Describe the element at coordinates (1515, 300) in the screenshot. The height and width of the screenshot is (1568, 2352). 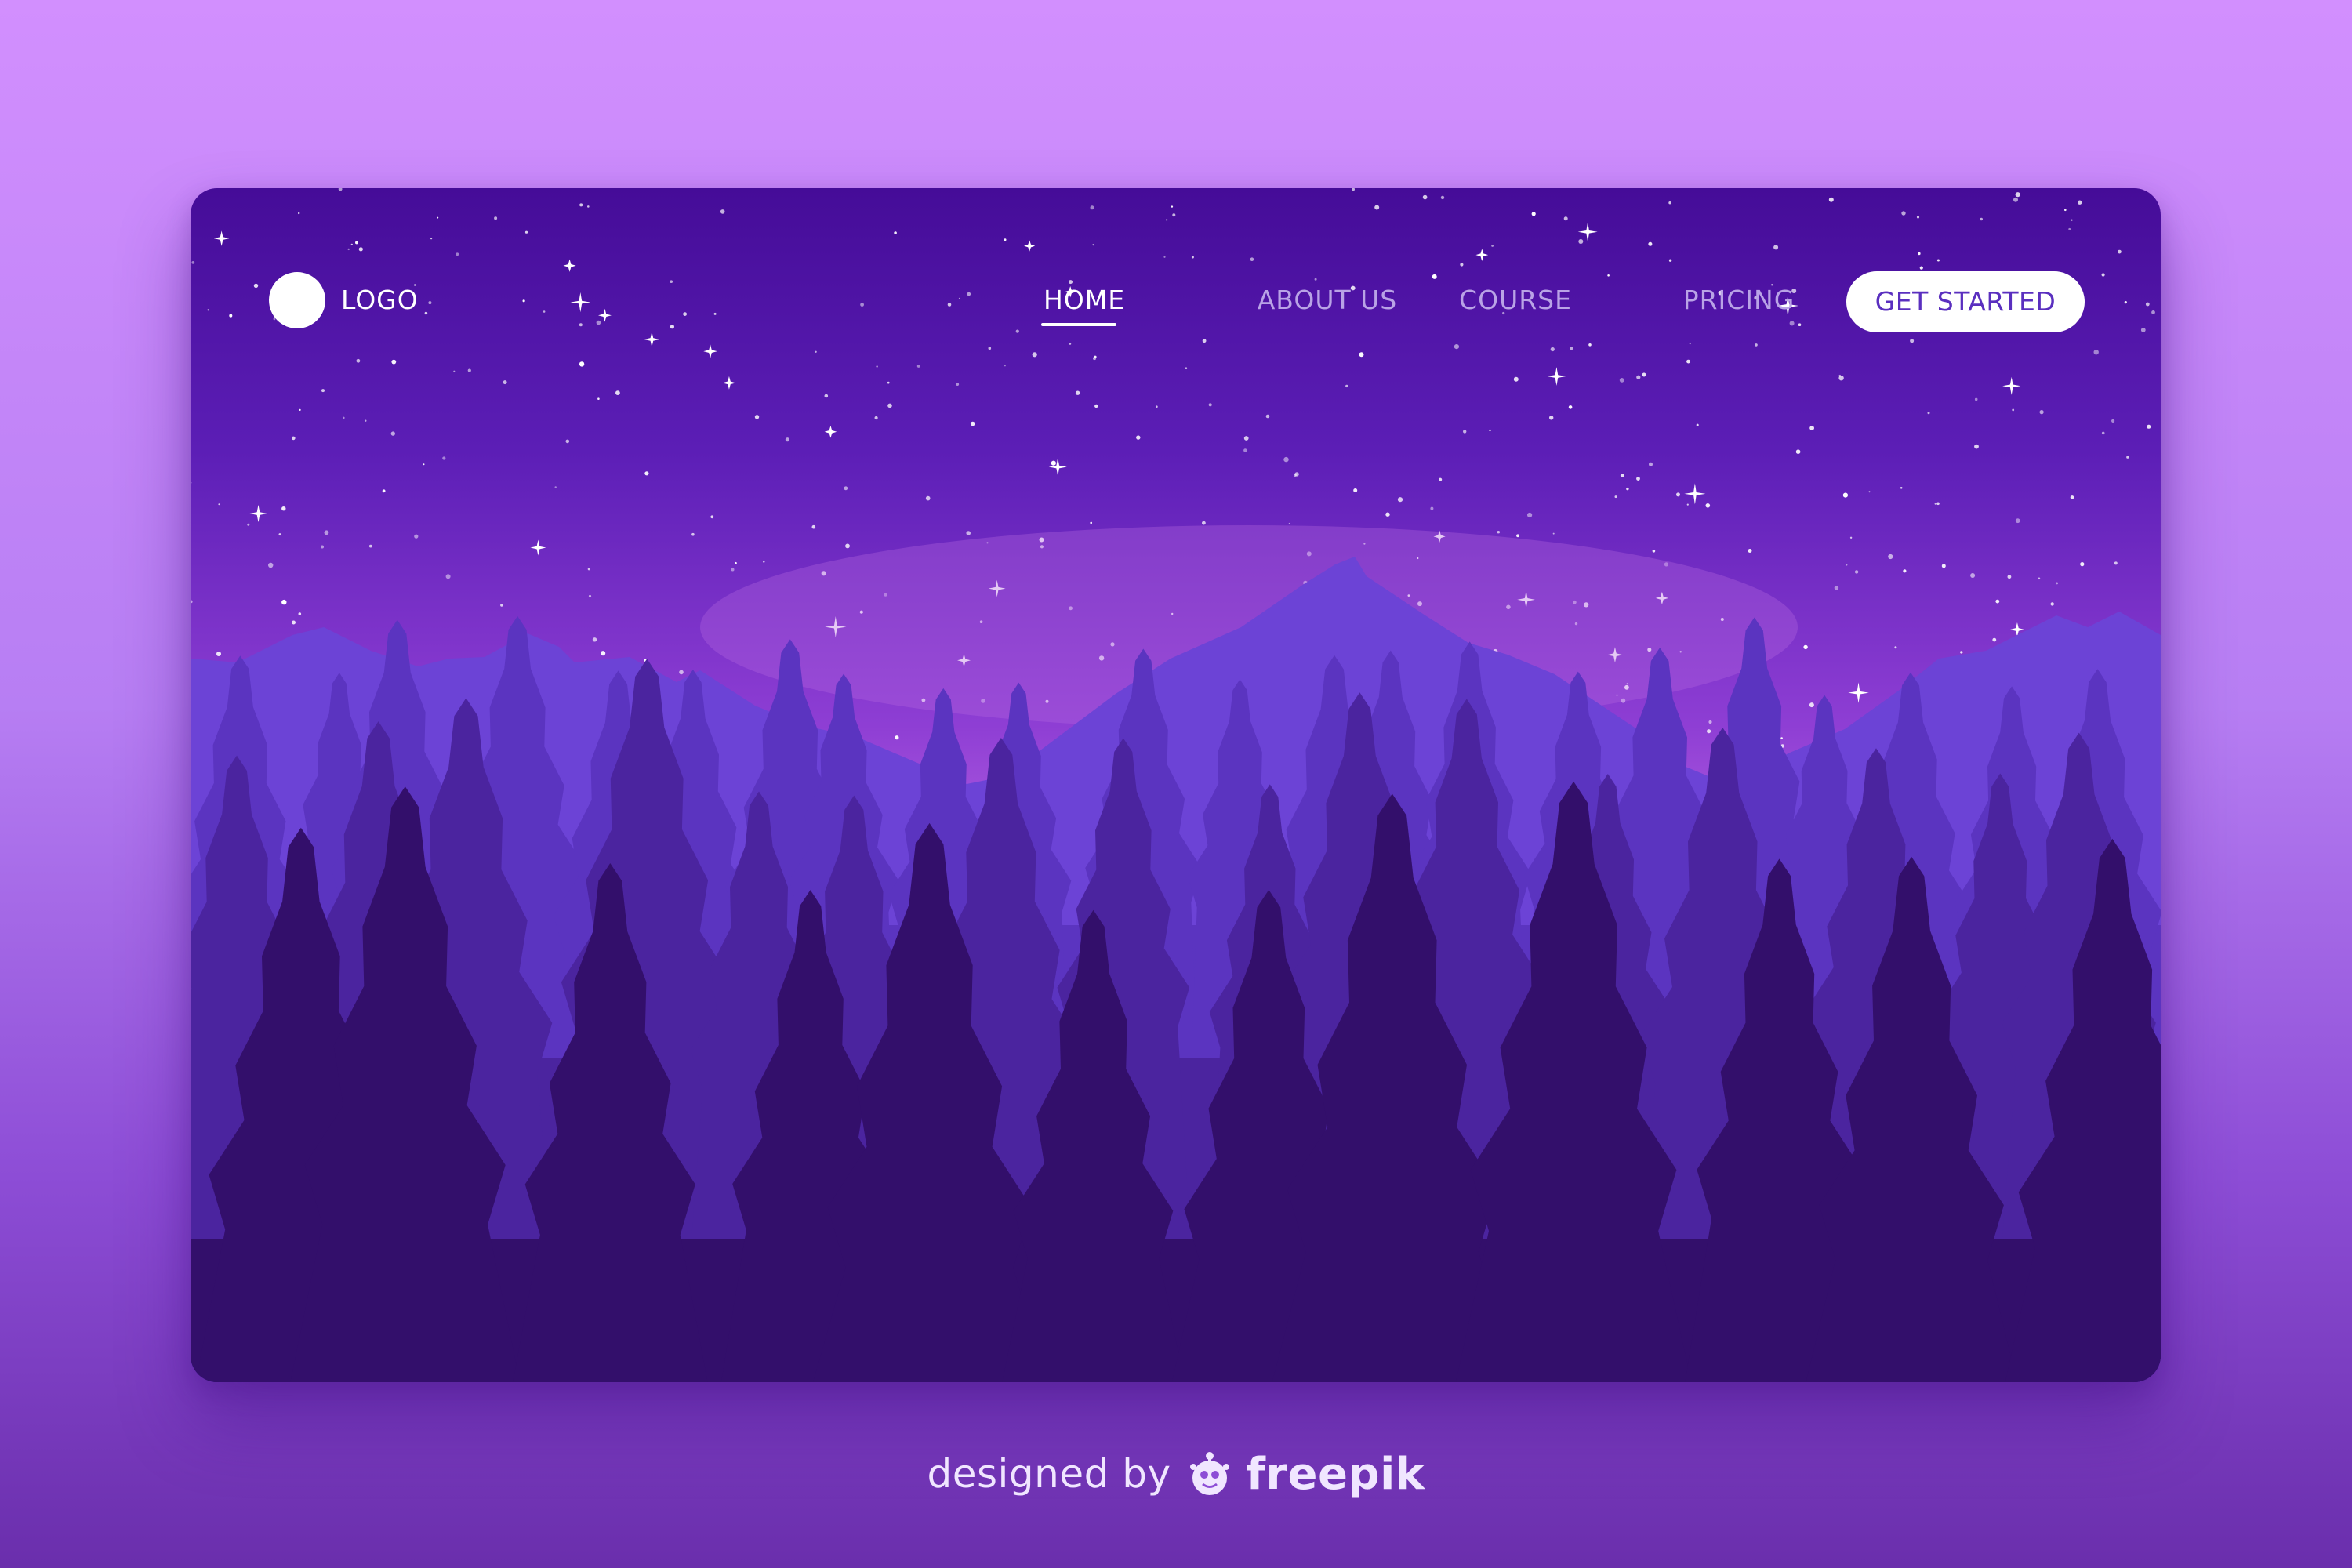
I see `nav-course-link: COURSE` at that location.